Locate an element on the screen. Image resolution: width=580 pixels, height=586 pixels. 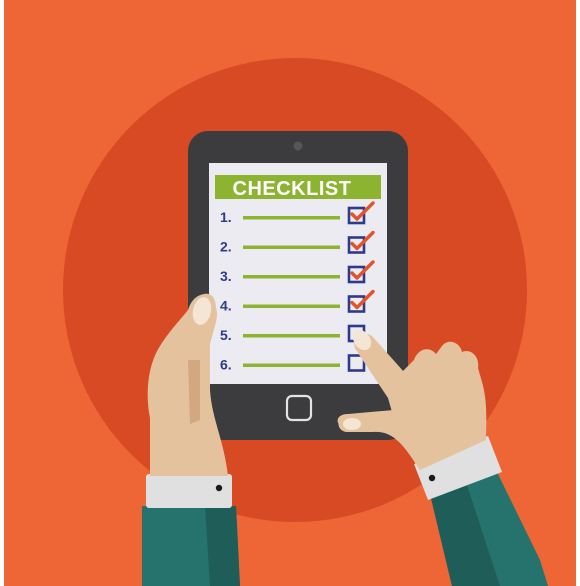
camera-icon is located at coordinates (298, 146).